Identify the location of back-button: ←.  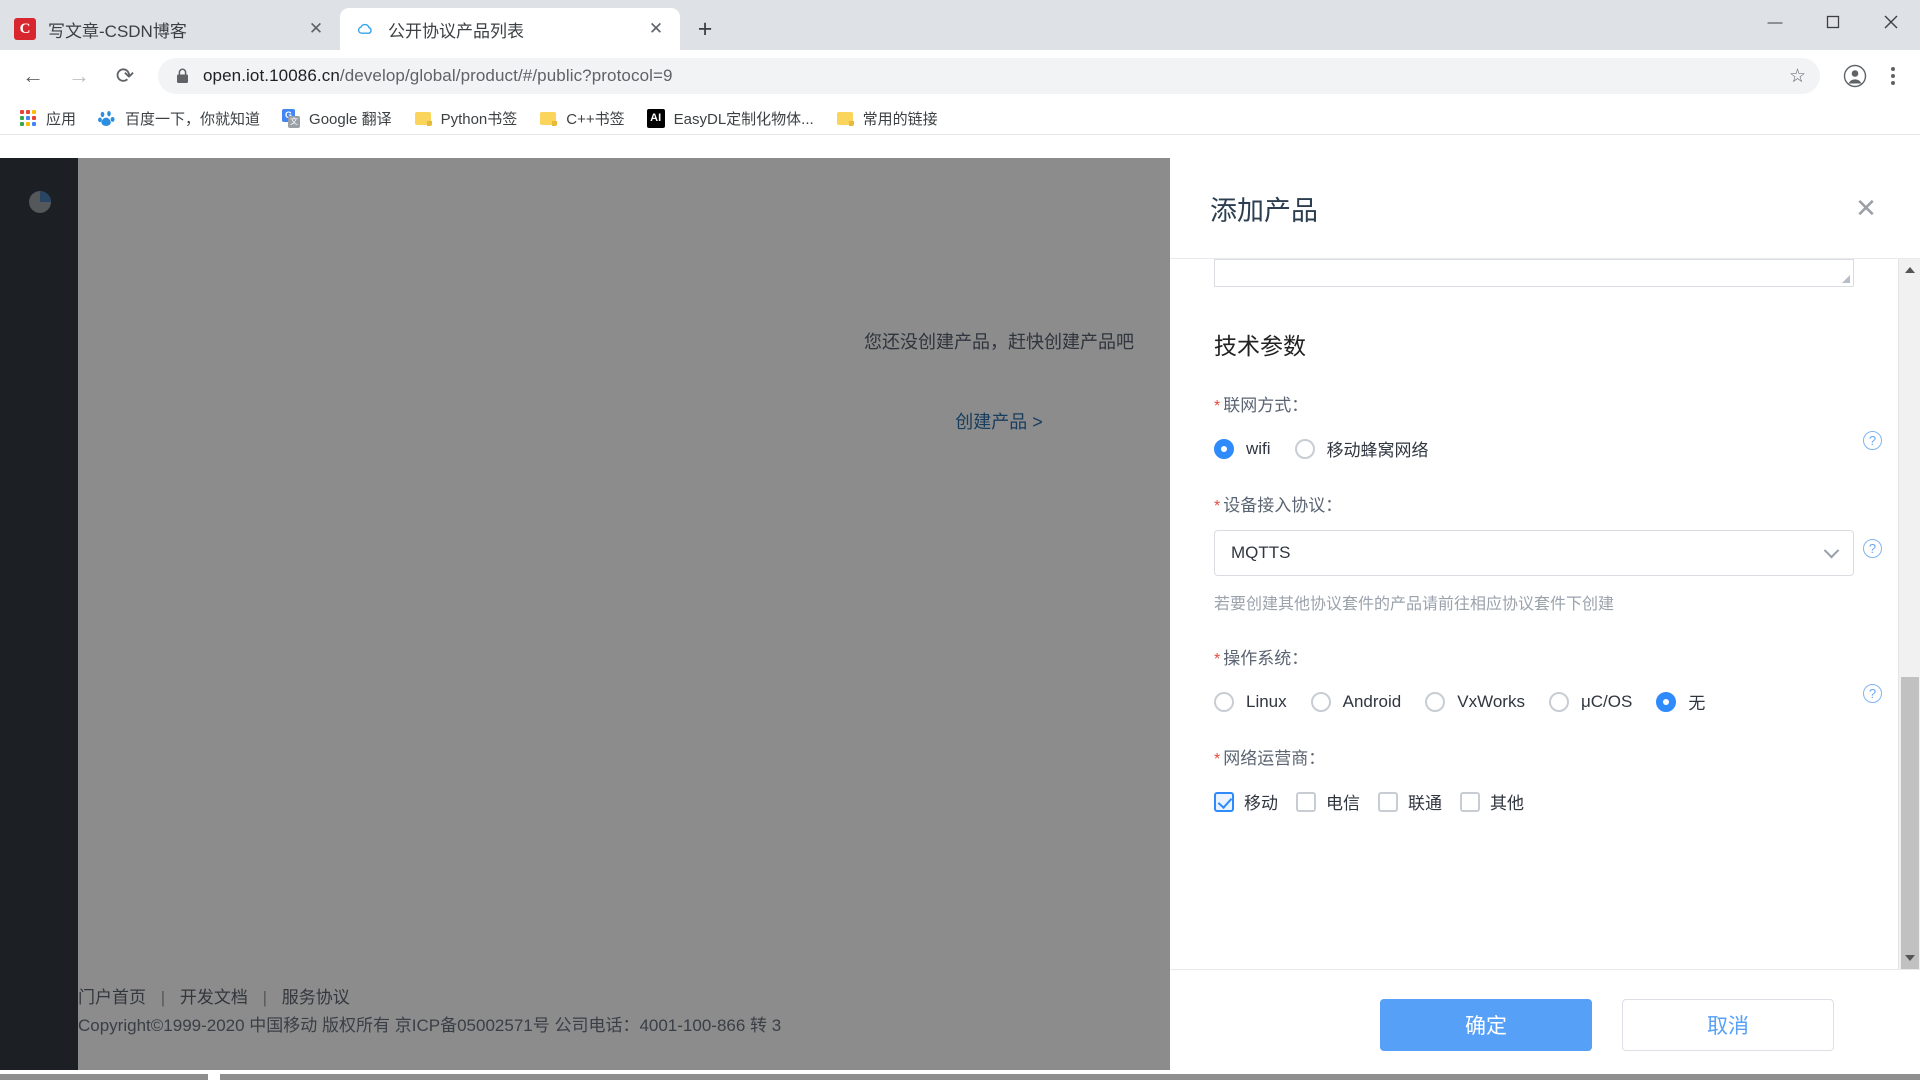
(33, 76).